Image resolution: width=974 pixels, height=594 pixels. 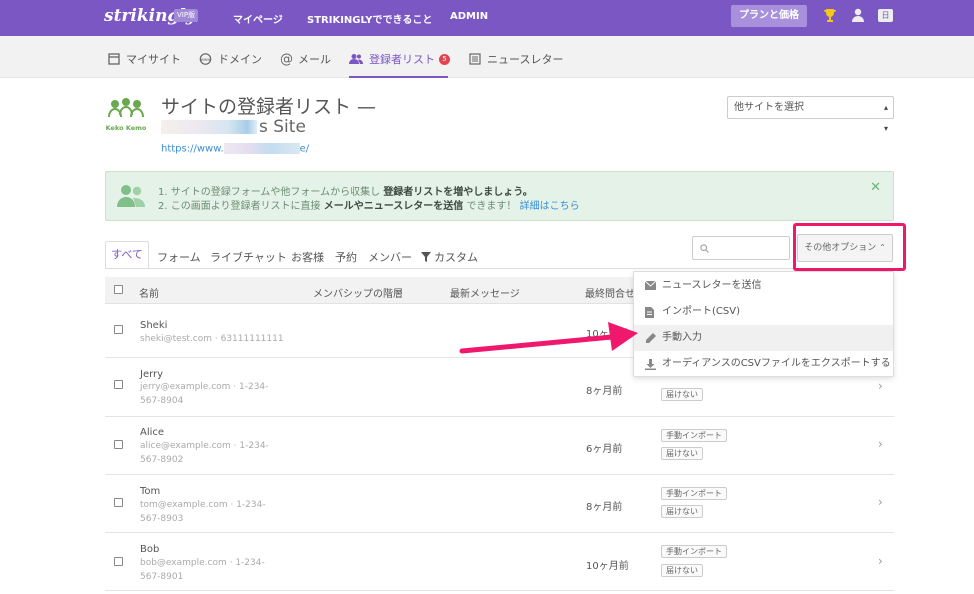 I want to click on contact-meta: sheki@test.com · 63111111111, so click(x=212, y=339).